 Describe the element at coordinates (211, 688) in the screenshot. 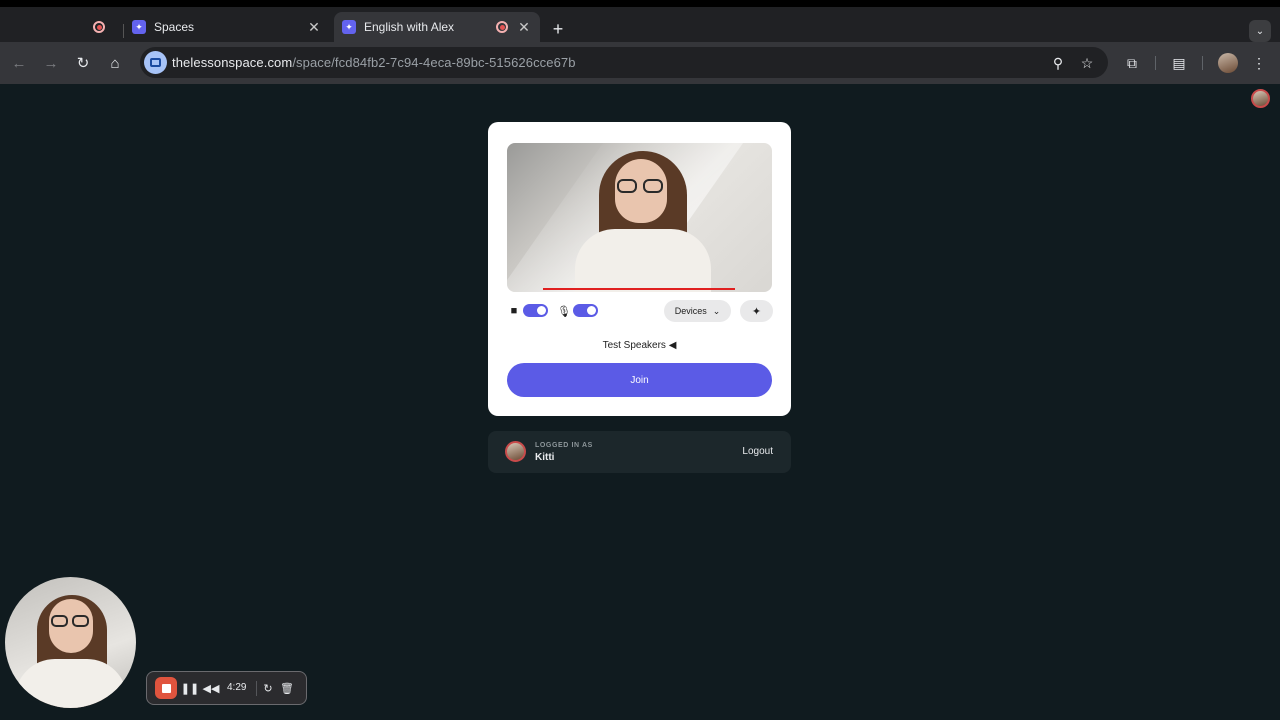

I see `rewind-icon: ◀◀` at that location.